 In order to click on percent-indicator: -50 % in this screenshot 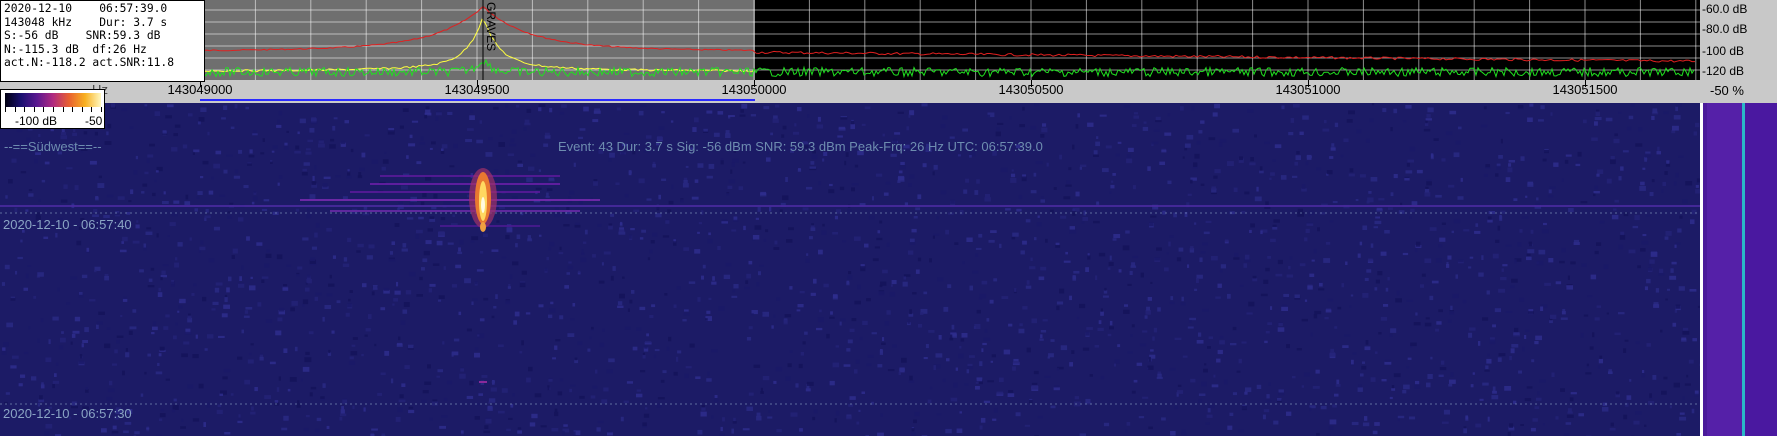, I will do `click(1738, 91)`.